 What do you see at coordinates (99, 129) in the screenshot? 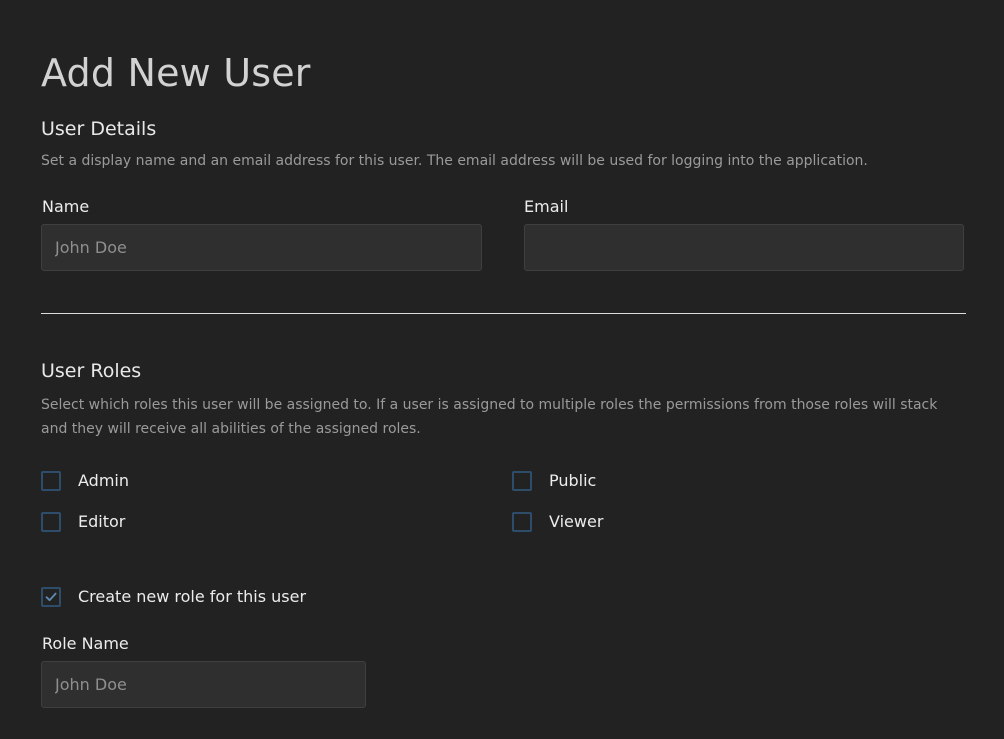
I see `user-details-heading: User Details` at bounding box center [99, 129].